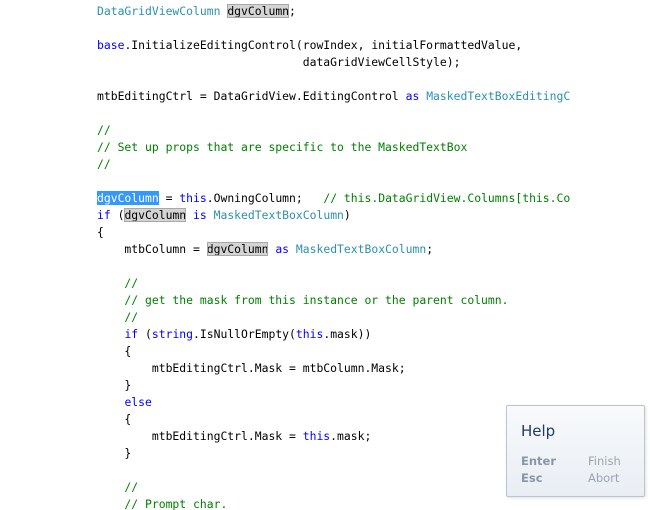 The width and height of the screenshot is (650, 510). I want to click on comment: // Prompt char., so click(162, 503).